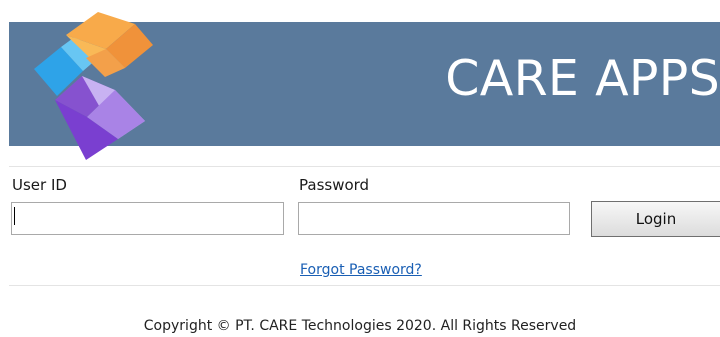  I want to click on user-id-label: User ID, so click(39, 185).